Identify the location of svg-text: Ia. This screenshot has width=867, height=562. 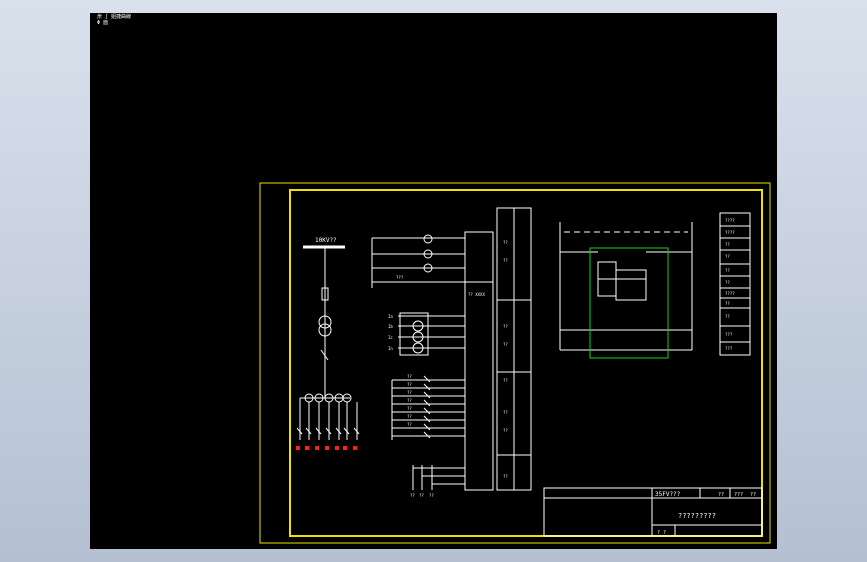
(390, 316).